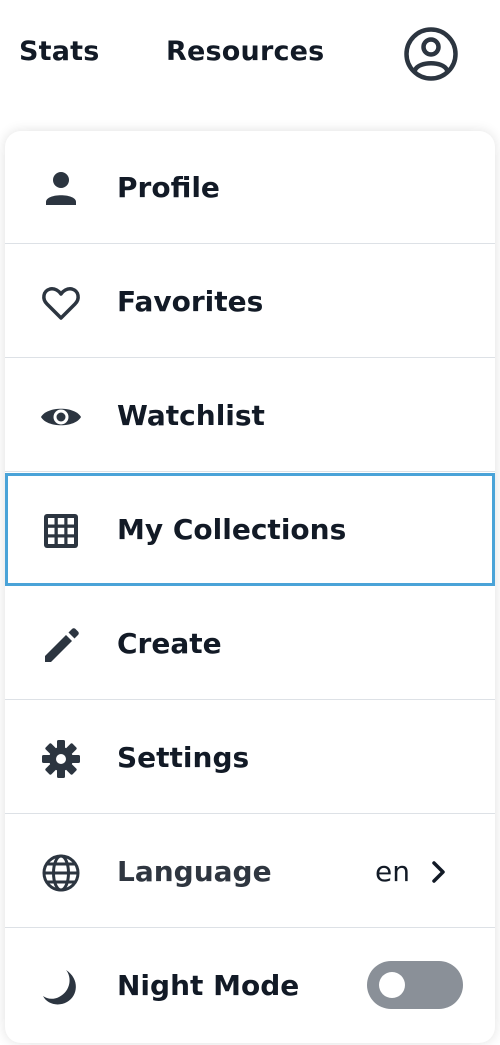  I want to click on language-value: en, so click(392, 871).